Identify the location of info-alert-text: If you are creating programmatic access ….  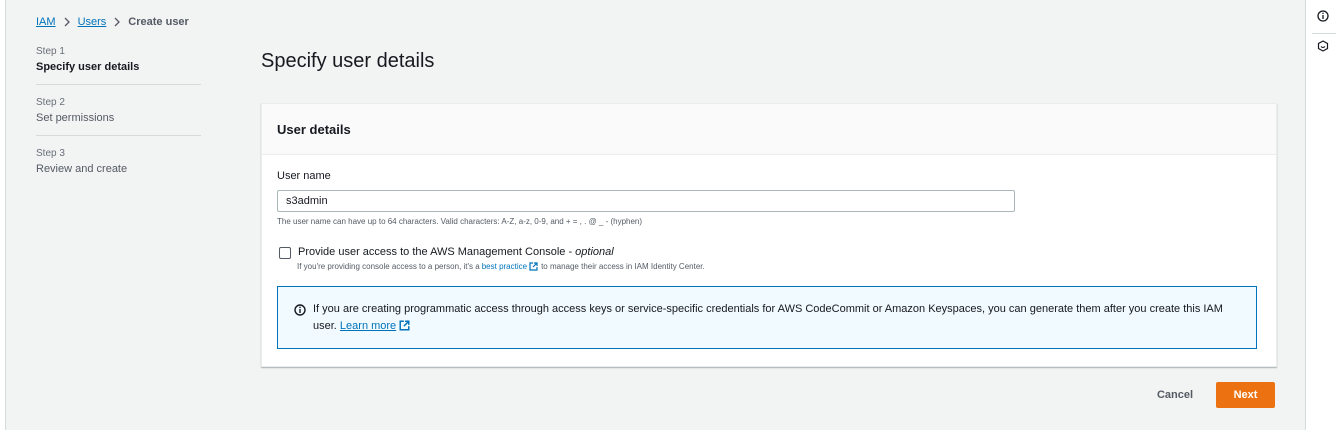
(778, 319).